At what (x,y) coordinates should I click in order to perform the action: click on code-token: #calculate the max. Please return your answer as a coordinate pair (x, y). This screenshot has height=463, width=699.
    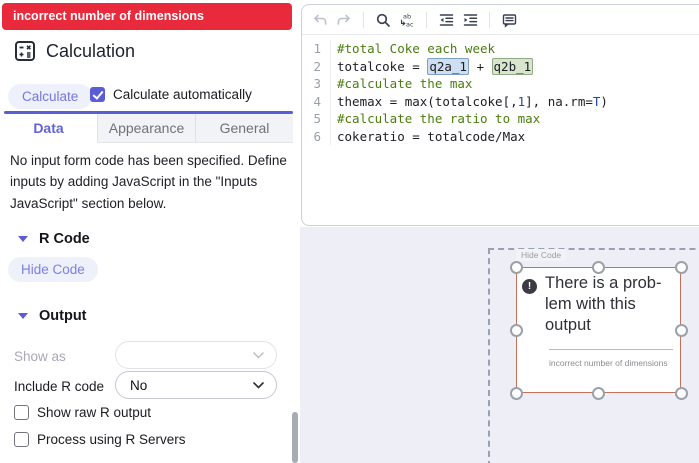
    Looking at the image, I should click on (405, 83).